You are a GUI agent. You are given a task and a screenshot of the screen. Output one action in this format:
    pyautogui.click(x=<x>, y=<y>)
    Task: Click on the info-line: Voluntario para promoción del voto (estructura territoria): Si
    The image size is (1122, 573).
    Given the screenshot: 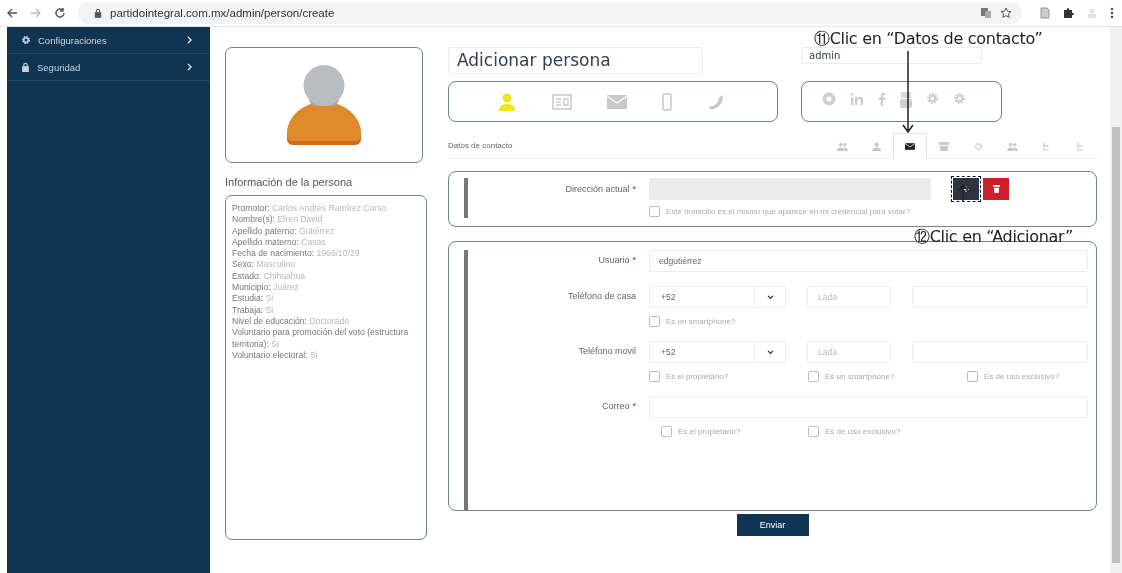 What is the action you would take?
    pyautogui.click(x=321, y=338)
    